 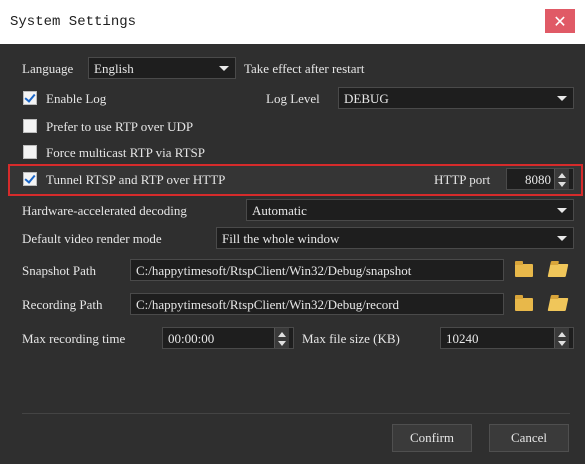 I want to click on language-label: Language, so click(x=48, y=68).